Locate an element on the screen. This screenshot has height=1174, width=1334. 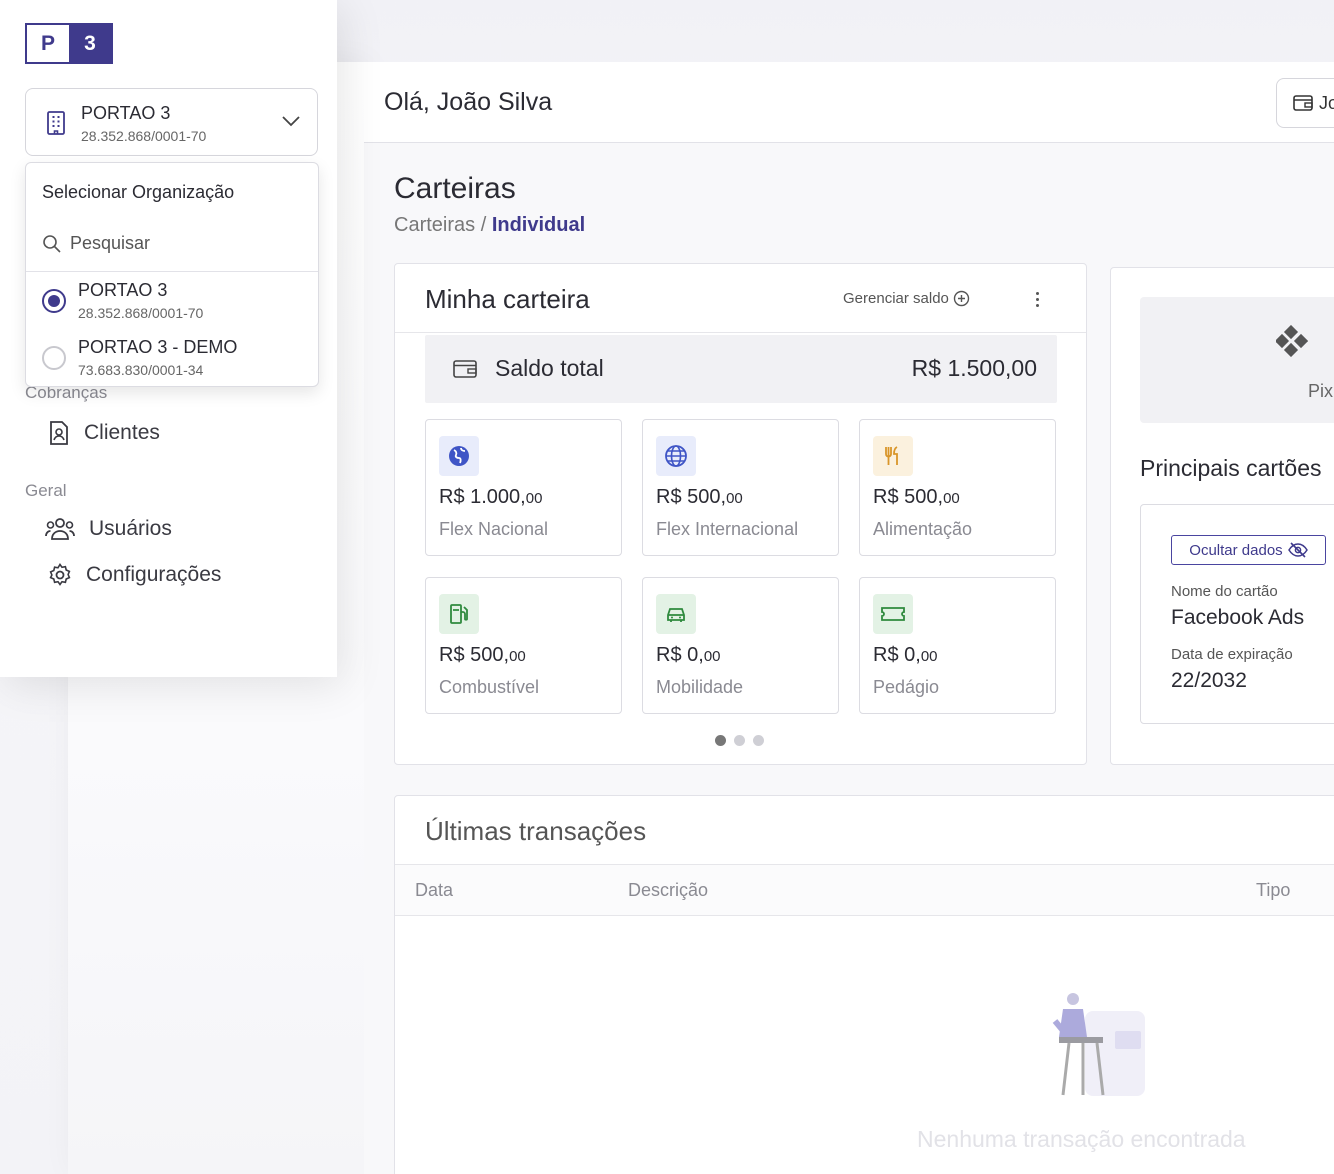
sidebar-item-label: Clientes is located at coordinates (122, 432).